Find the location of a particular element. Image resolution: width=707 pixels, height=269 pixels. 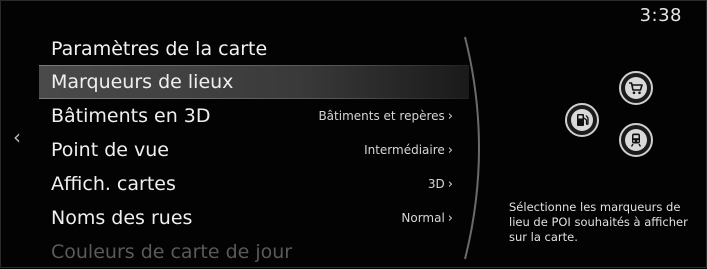

fuel-icon is located at coordinates (582, 120).